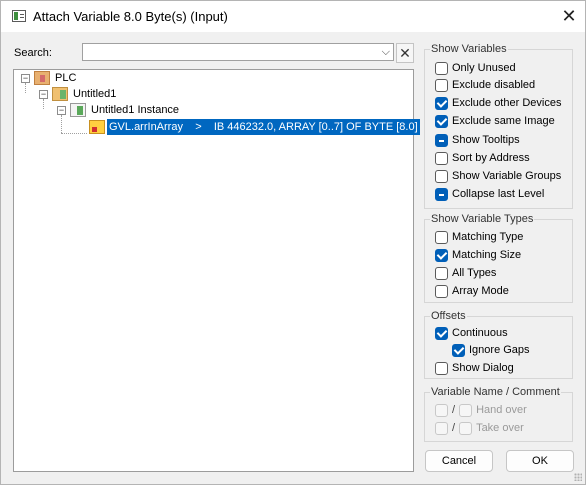 The image size is (586, 485). I want to click on show-tooltips-checkbox: Show Tooltips, so click(477, 140).